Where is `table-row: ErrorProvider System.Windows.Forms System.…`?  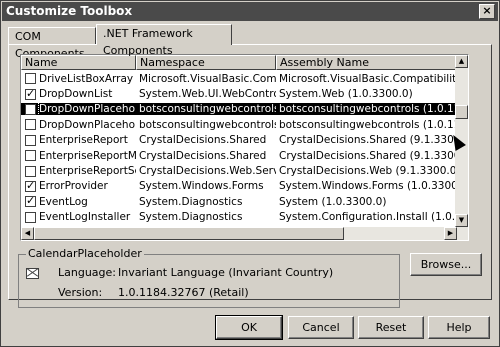 table-row: ErrorProvider System.Windows.Forms System.… is located at coordinates (239, 186).